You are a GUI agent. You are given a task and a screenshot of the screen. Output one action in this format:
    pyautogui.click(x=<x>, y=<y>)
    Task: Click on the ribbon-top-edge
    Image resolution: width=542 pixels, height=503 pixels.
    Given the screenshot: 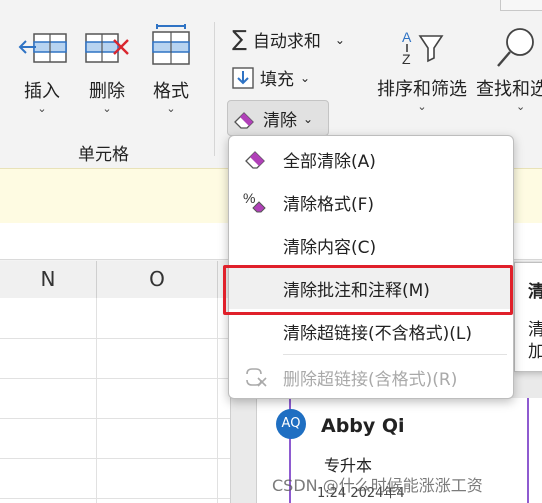 What is the action you would take?
    pyautogui.click(x=521, y=5)
    